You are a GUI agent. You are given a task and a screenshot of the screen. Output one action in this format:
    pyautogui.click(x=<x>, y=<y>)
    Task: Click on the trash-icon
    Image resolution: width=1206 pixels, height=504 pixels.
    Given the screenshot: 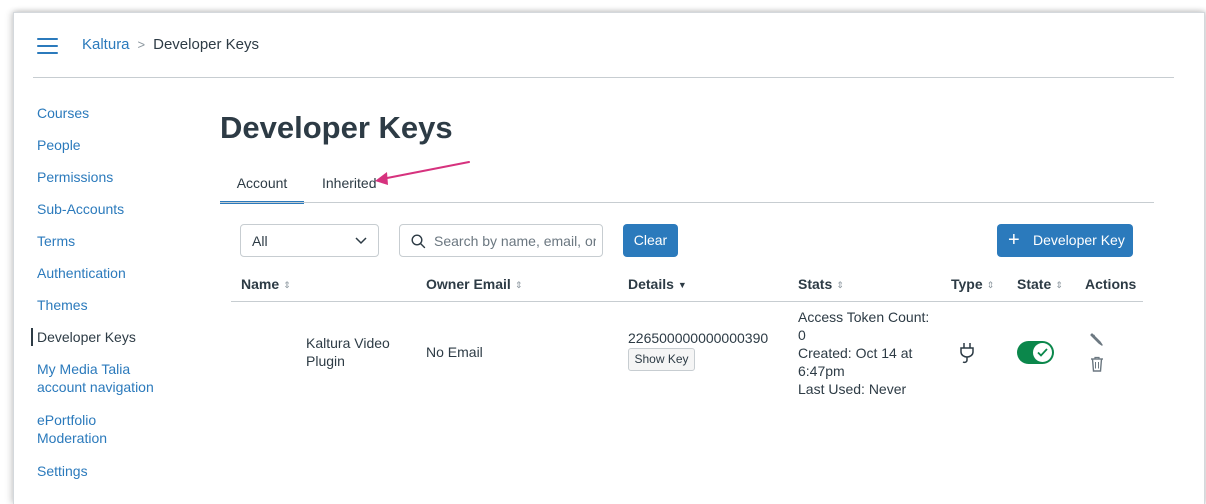 What is the action you would take?
    pyautogui.click(x=1097, y=364)
    